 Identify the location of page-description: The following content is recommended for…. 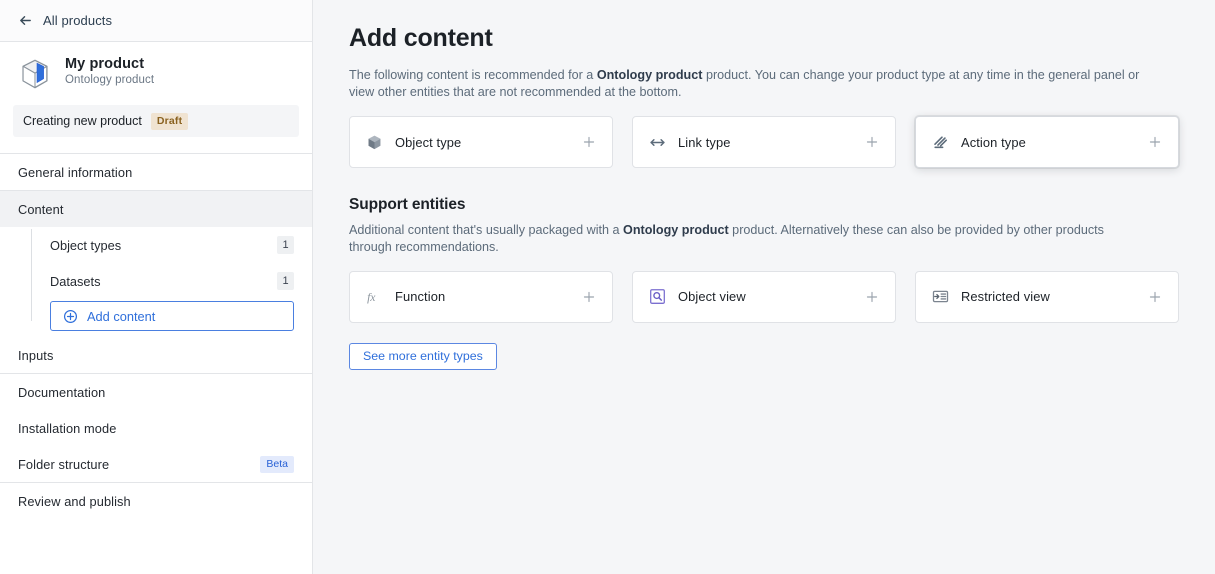
(749, 83).